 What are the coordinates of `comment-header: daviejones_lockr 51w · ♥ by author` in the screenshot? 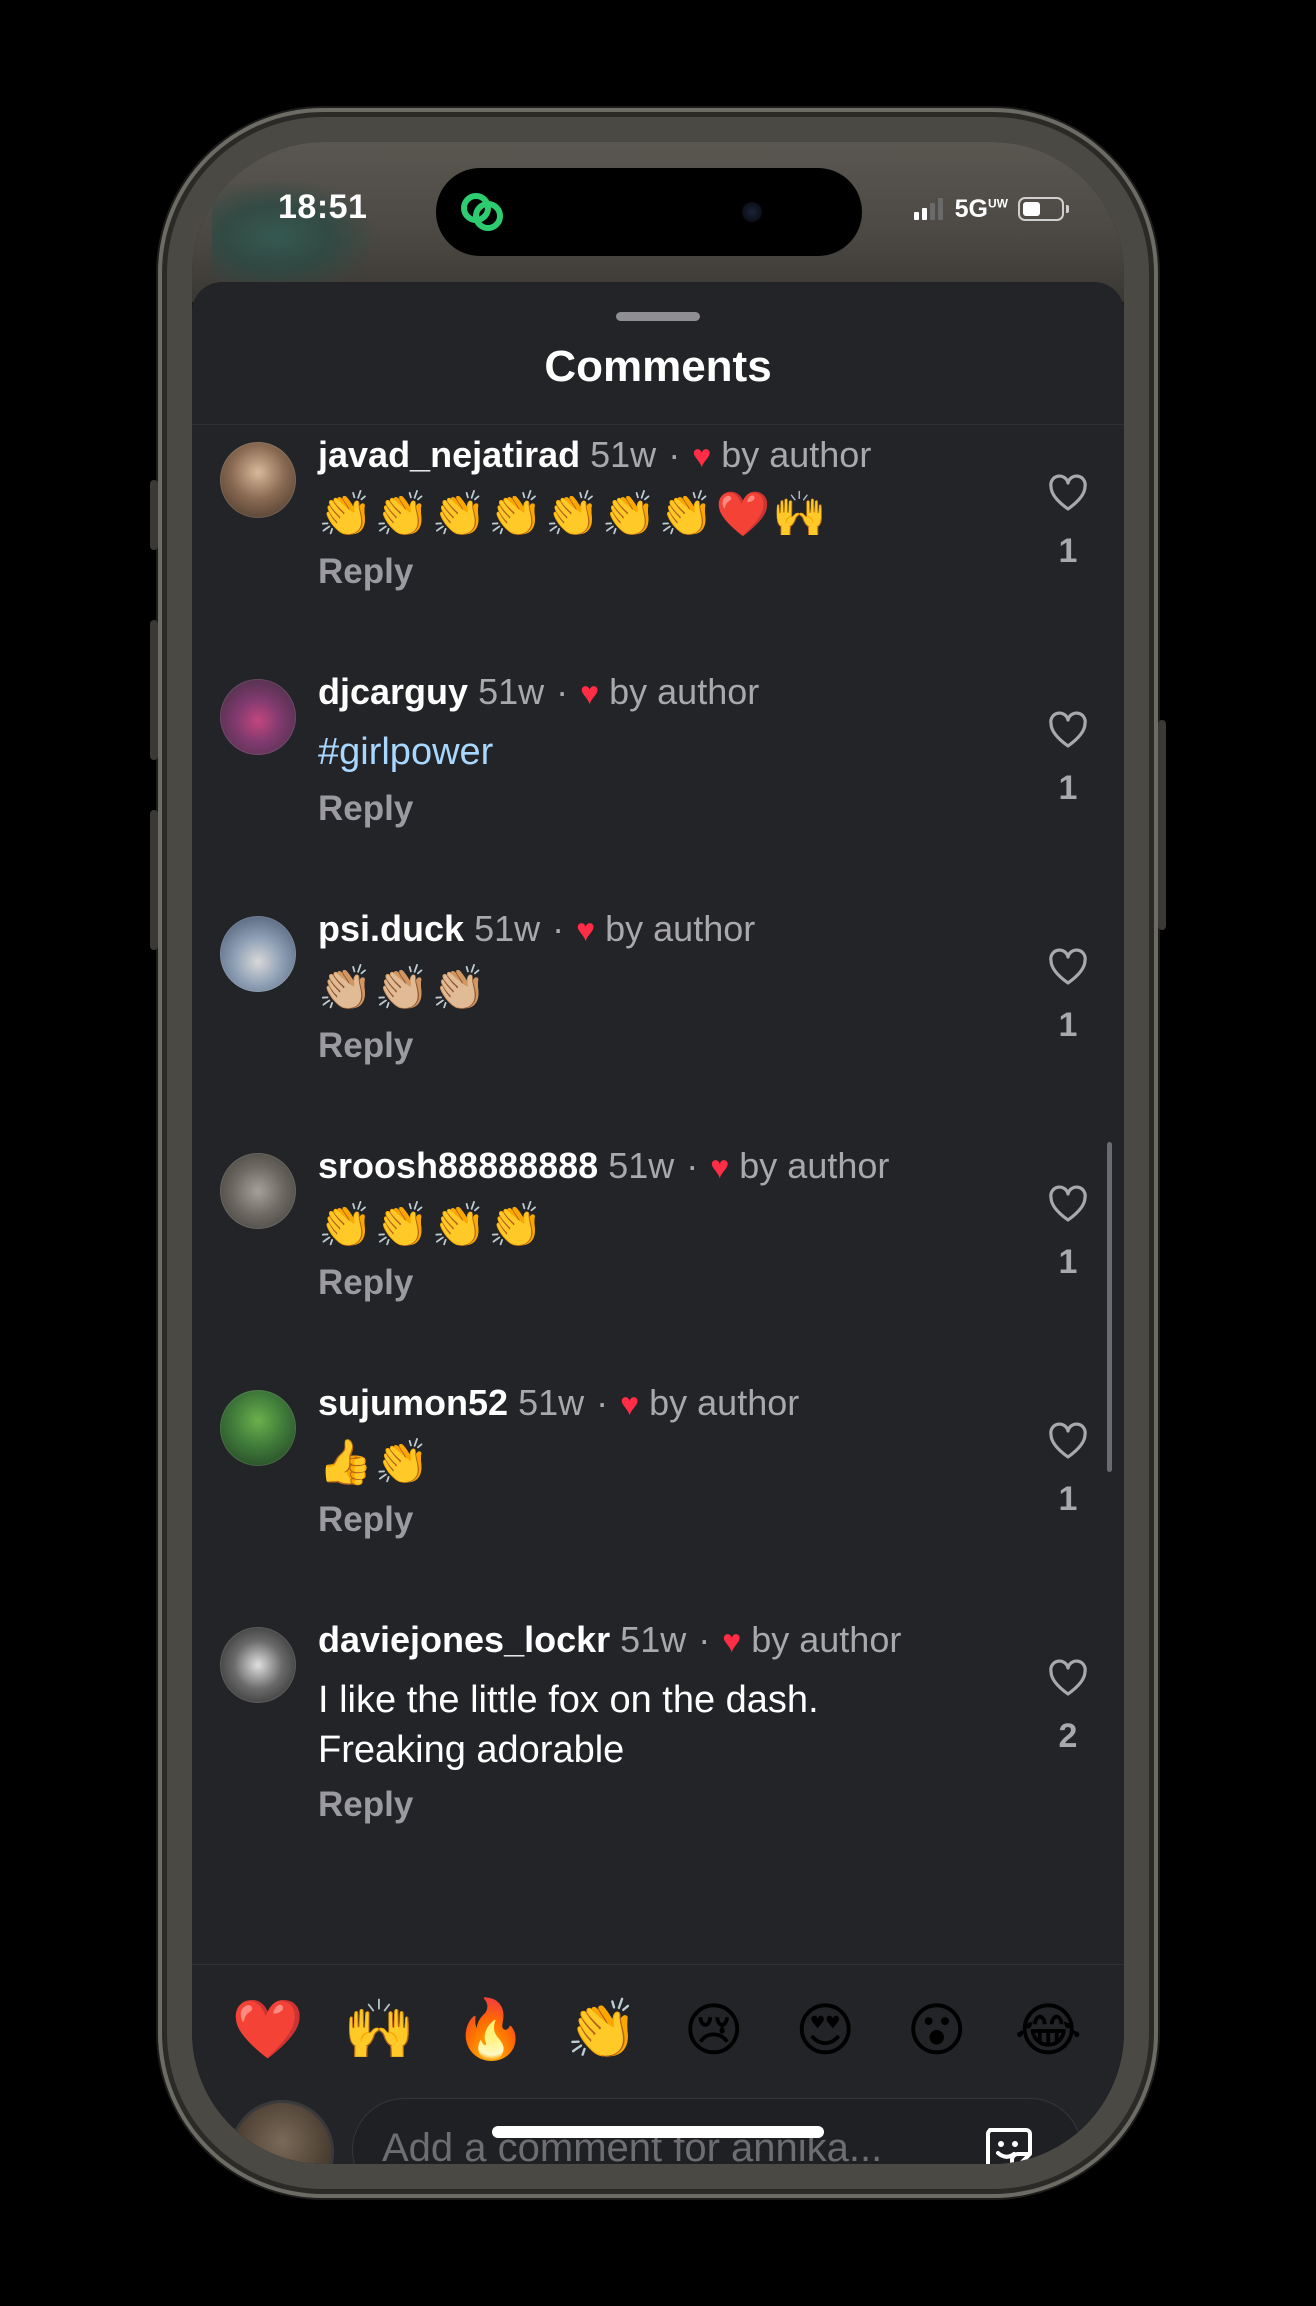 It's located at (610, 1639).